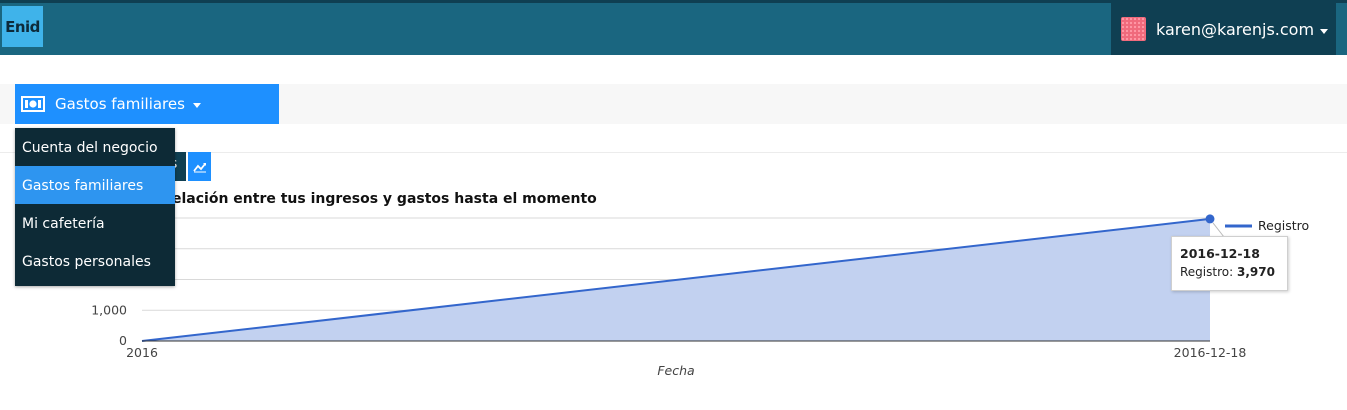 This screenshot has width=1347, height=410. Describe the element at coordinates (1210, 352) in the screenshot. I see `x-tick-label-end: 2016-12-18` at that location.